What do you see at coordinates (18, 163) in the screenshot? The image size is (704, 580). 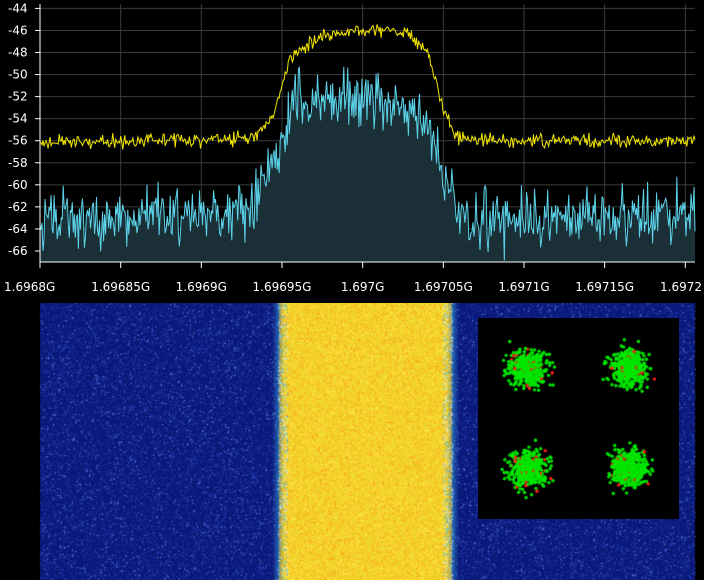 I see `y-tick-label: -58` at bounding box center [18, 163].